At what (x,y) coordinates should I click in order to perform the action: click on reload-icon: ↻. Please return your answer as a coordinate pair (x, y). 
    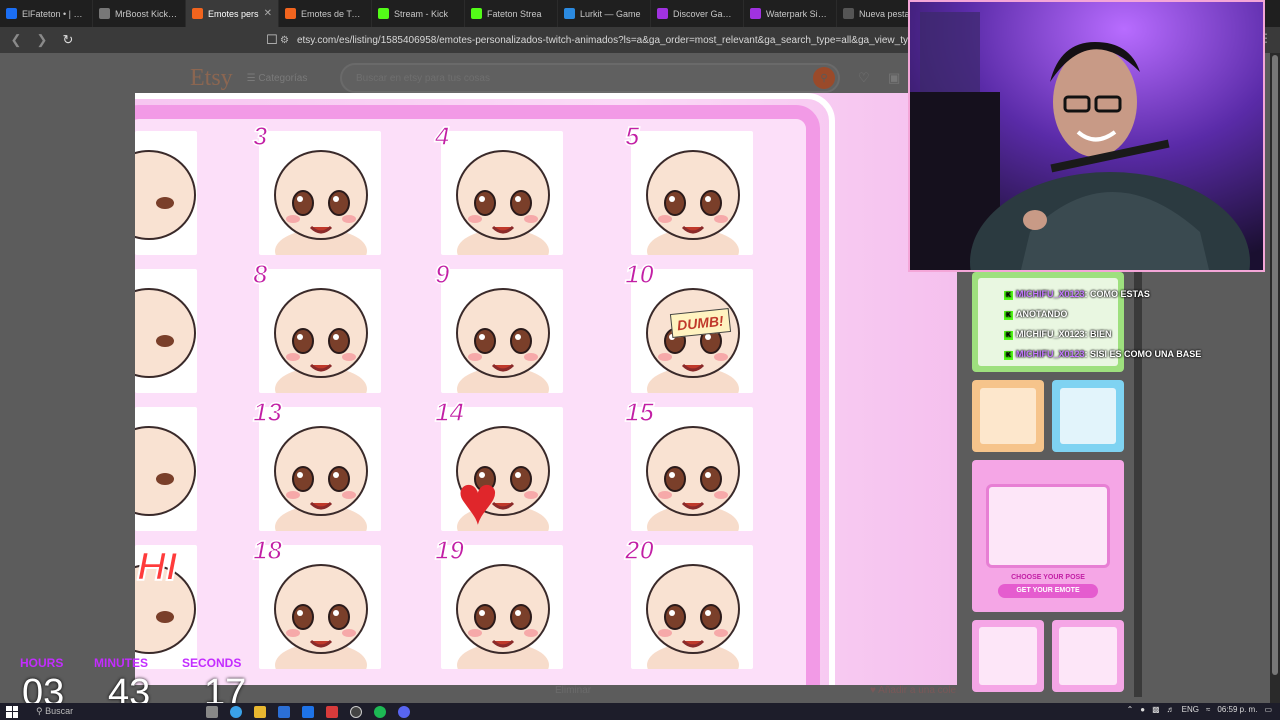
    Looking at the image, I should click on (68, 40).